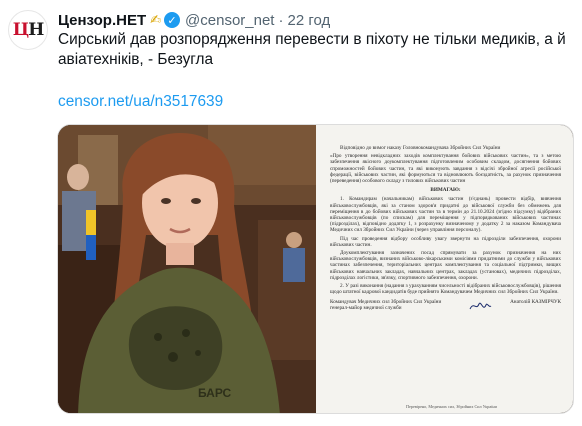  I want to click on account-handle: @censor_net, so click(229, 20).